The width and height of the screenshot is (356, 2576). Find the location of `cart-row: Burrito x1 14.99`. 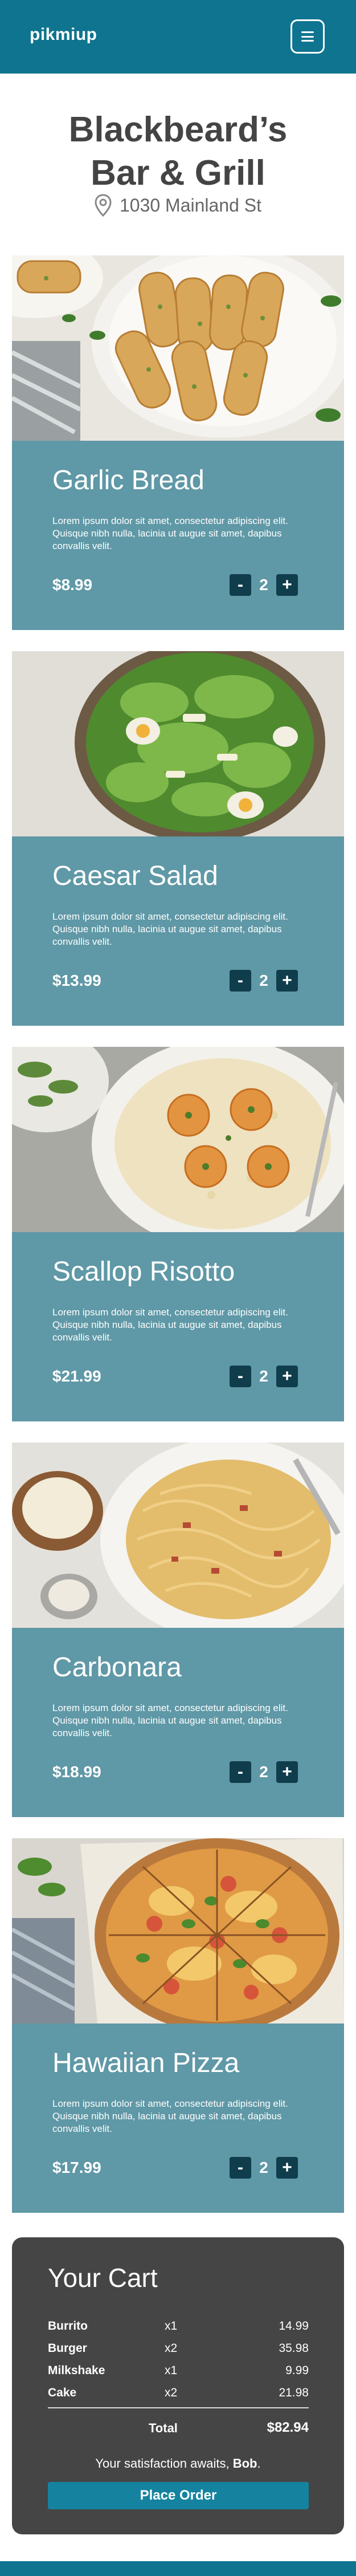

cart-row: Burrito x1 14.99 is located at coordinates (178, 2326).